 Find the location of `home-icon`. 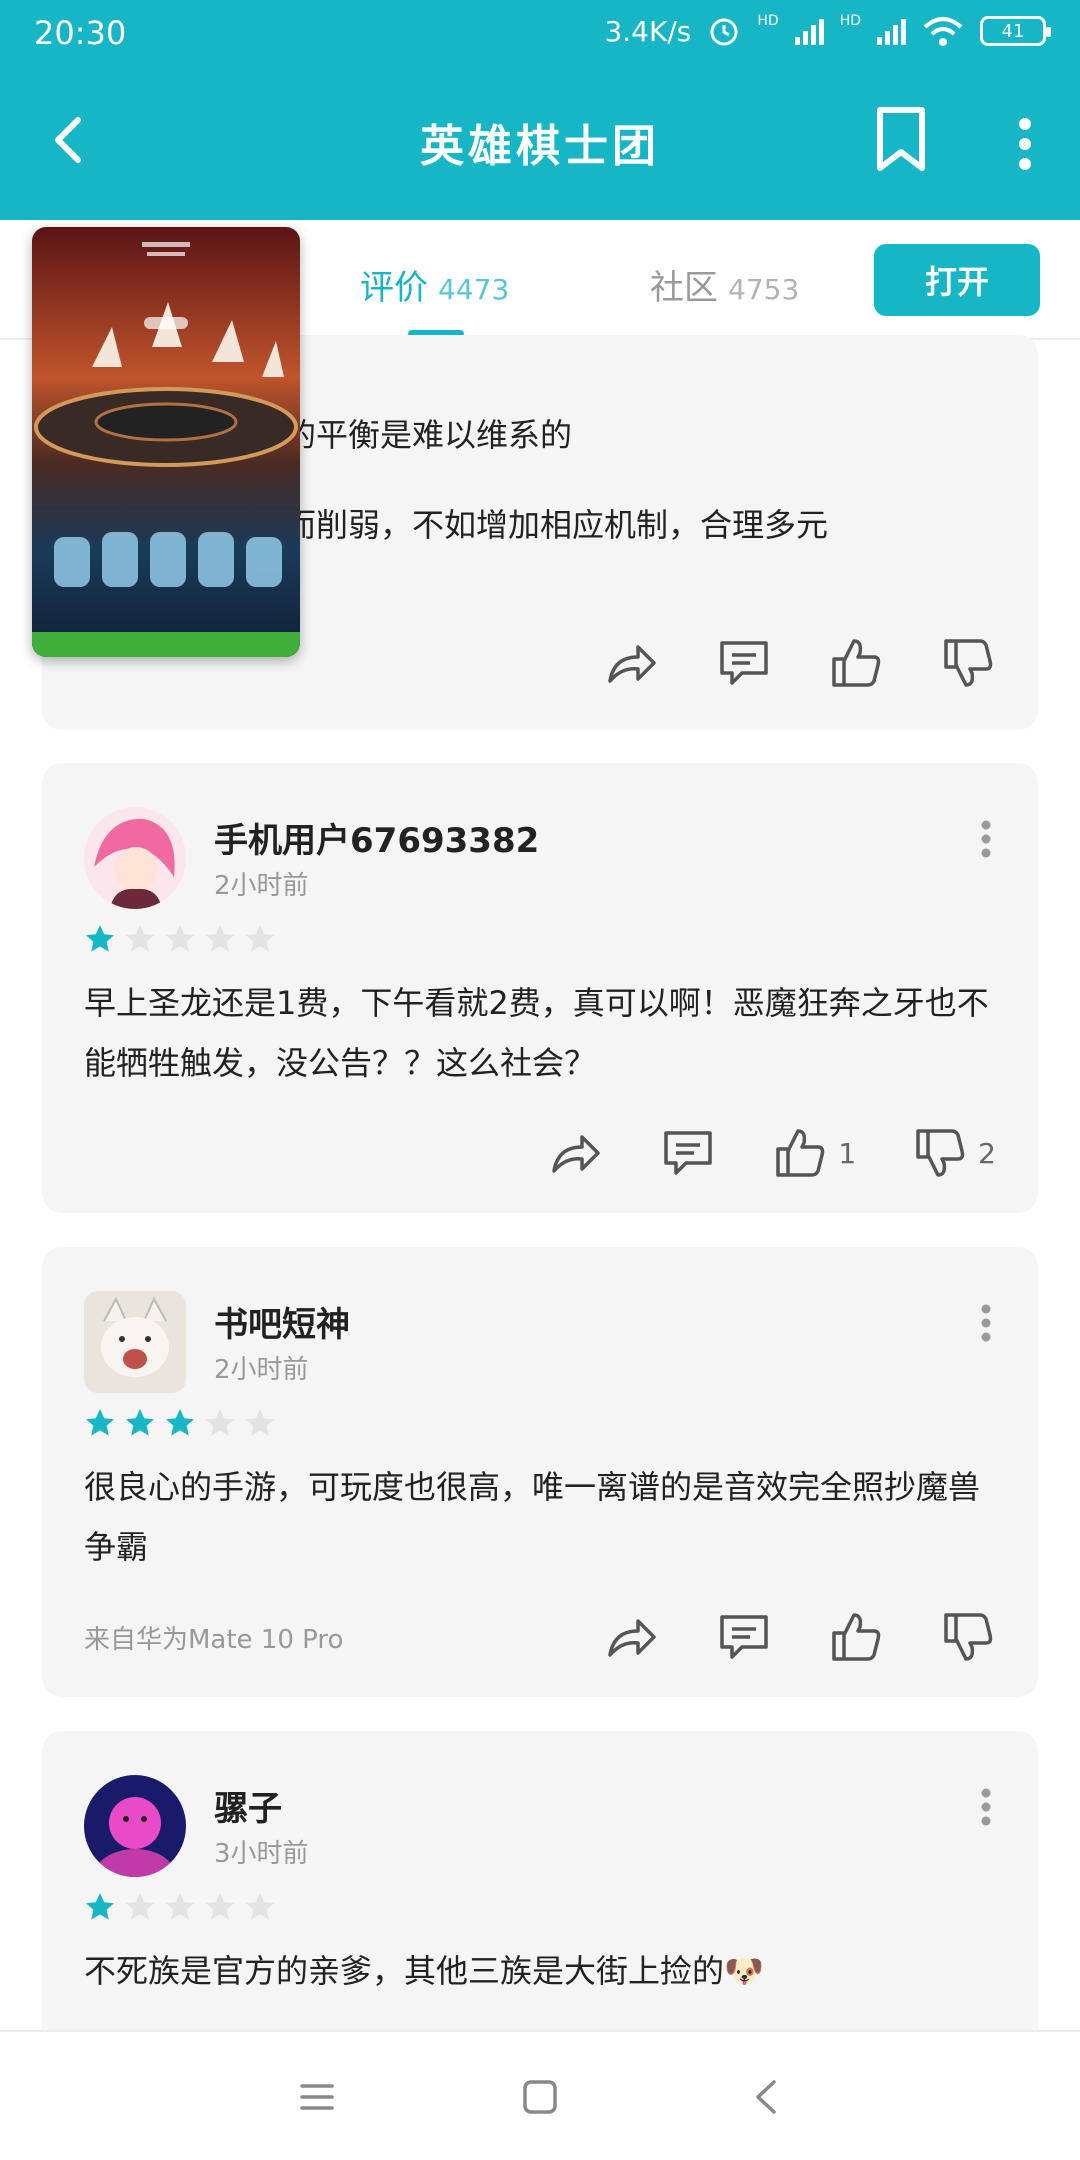

home-icon is located at coordinates (540, 2097).